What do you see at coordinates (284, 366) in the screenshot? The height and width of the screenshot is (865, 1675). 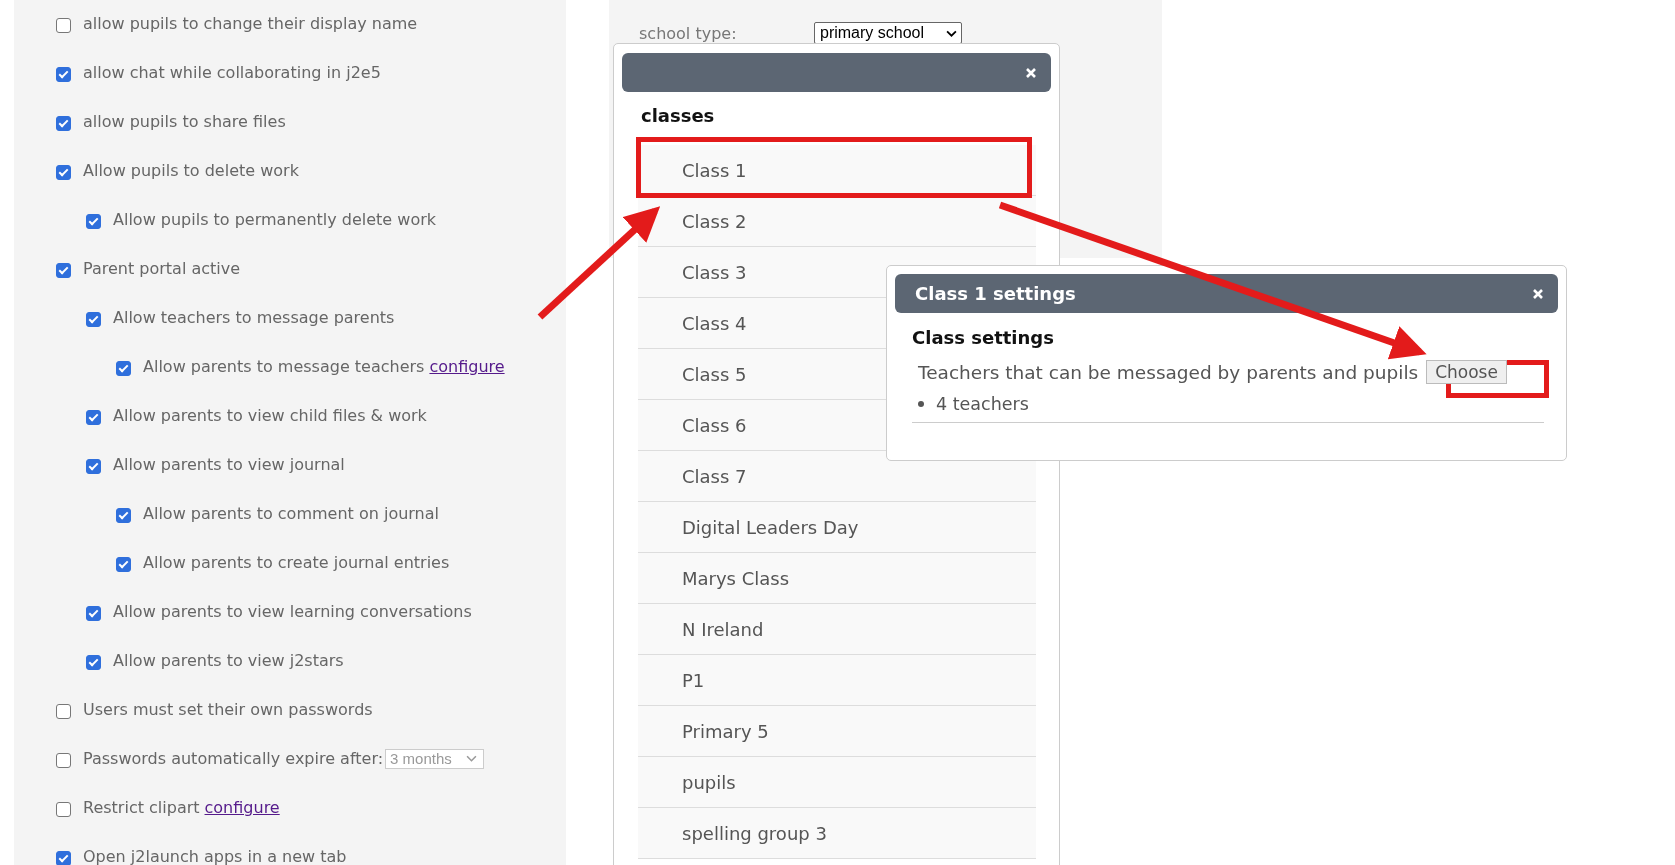 I see `setting-label: Allow parents to message teachers` at bounding box center [284, 366].